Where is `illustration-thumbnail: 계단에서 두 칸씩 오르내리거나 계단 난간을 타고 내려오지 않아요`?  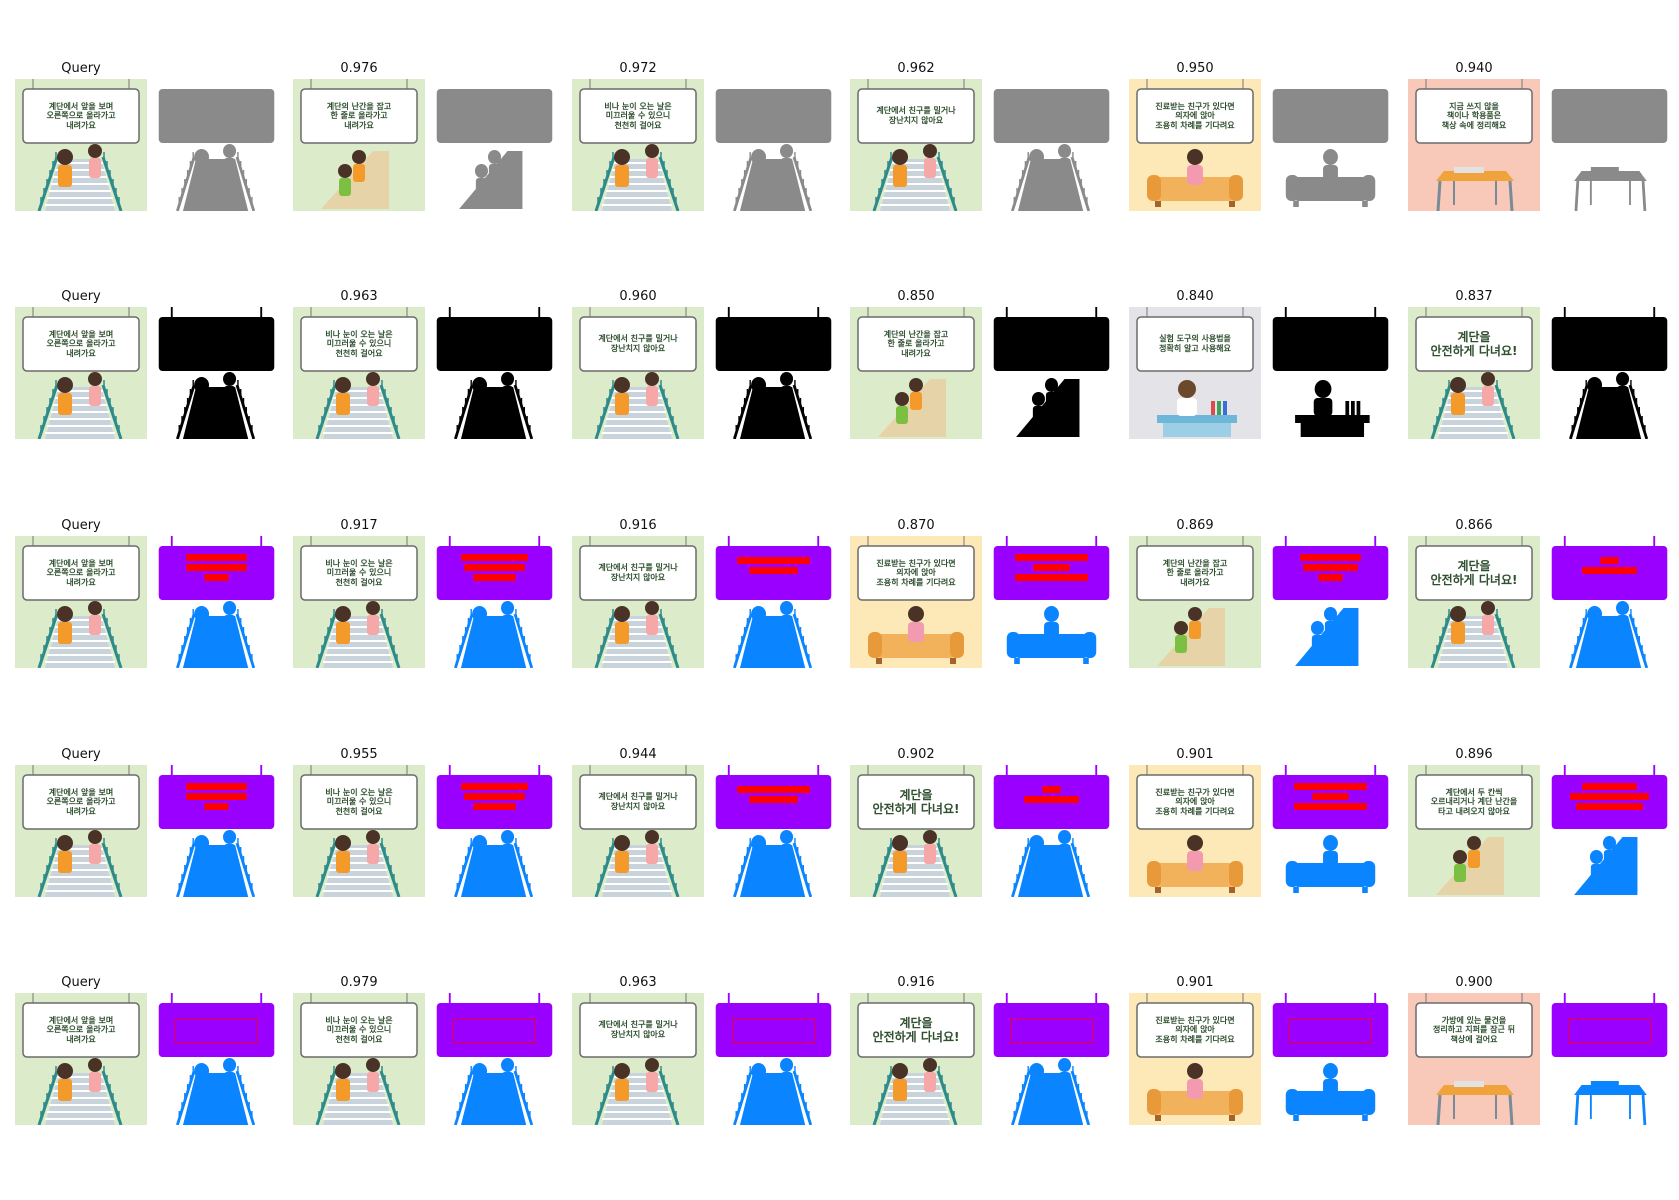
illustration-thumbnail: 계단에서 두 칸씩 오르내리거나 계단 난간을 타고 내려오지 않아요 is located at coordinates (1474, 831).